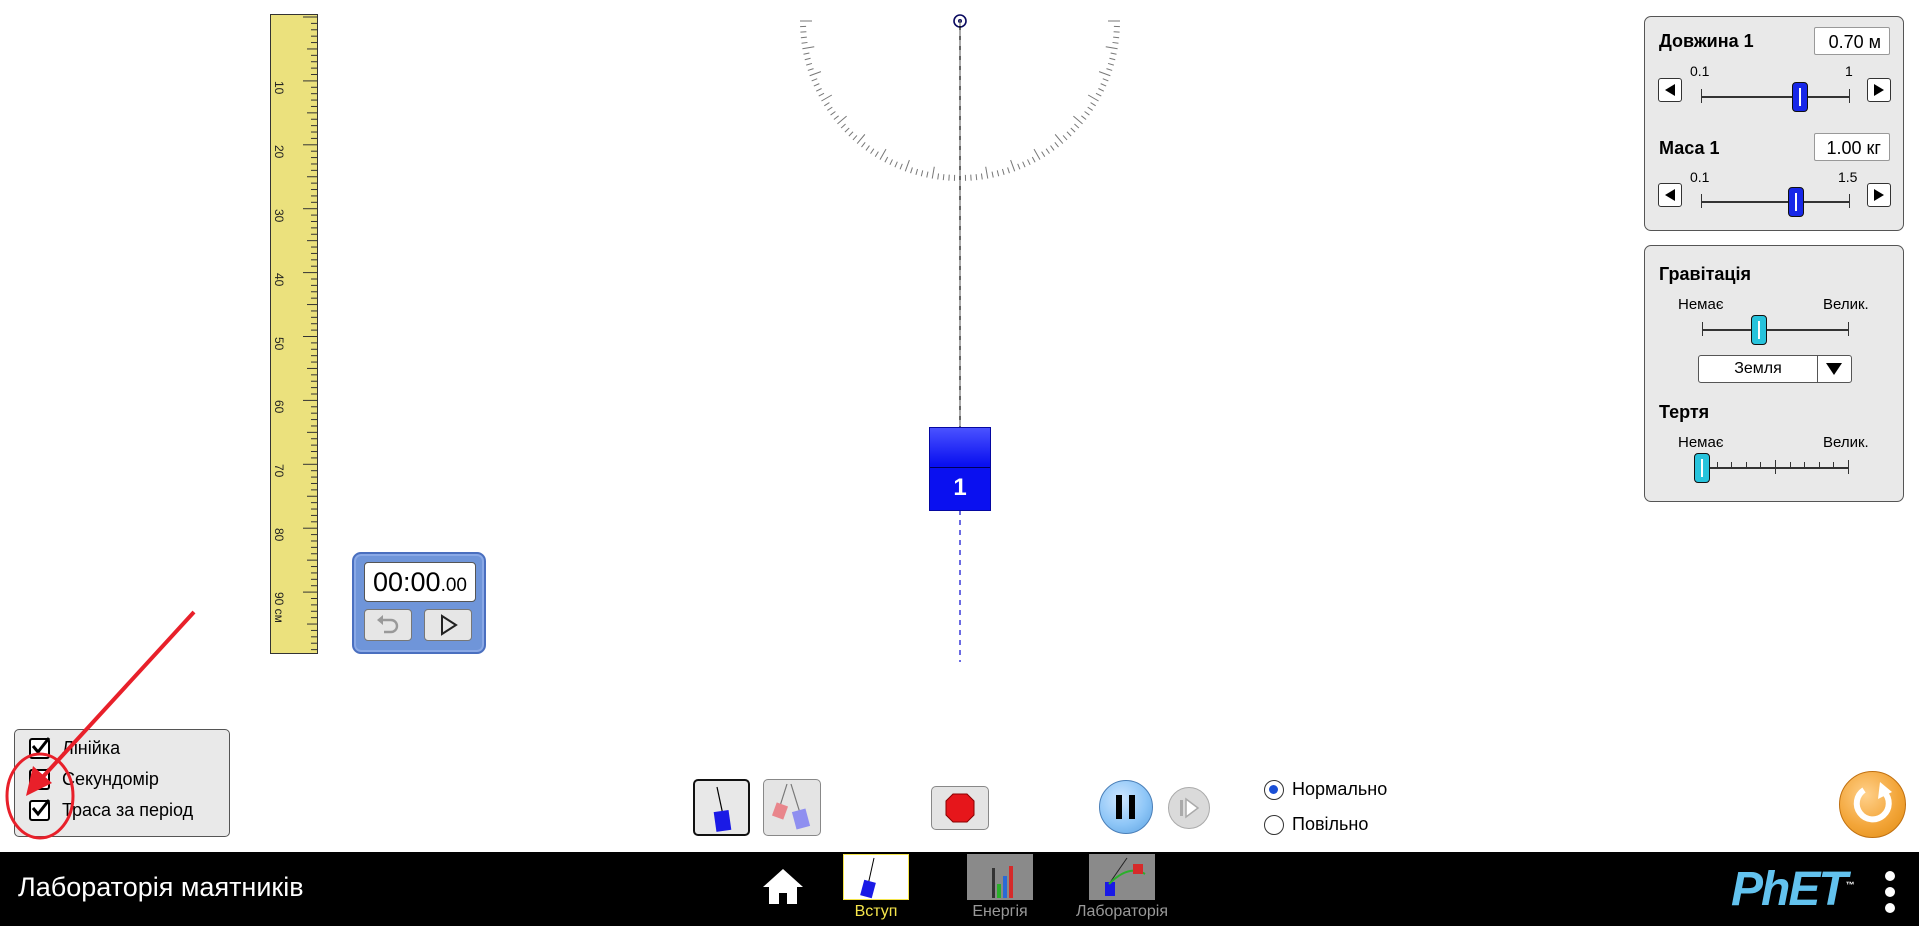 The image size is (1919, 926). What do you see at coordinates (1274, 824) in the screenshot?
I see `radio-unselected-icon` at bounding box center [1274, 824].